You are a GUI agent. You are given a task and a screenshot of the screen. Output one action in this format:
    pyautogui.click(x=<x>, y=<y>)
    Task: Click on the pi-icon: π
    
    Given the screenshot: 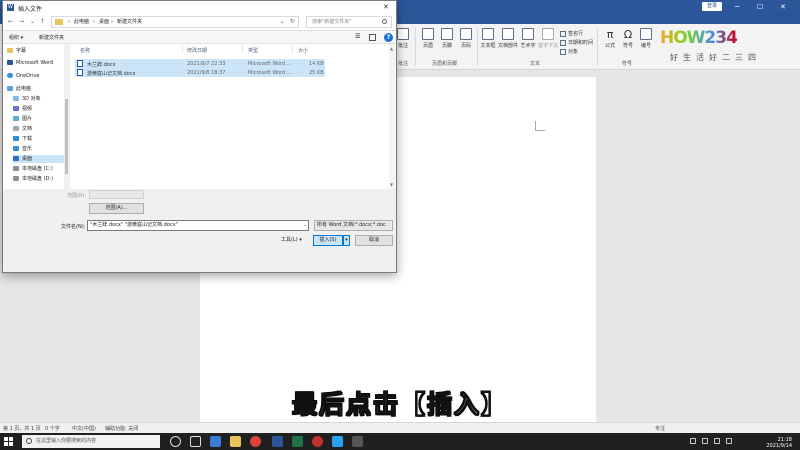 What is the action you would take?
    pyautogui.click(x=610, y=34)
    